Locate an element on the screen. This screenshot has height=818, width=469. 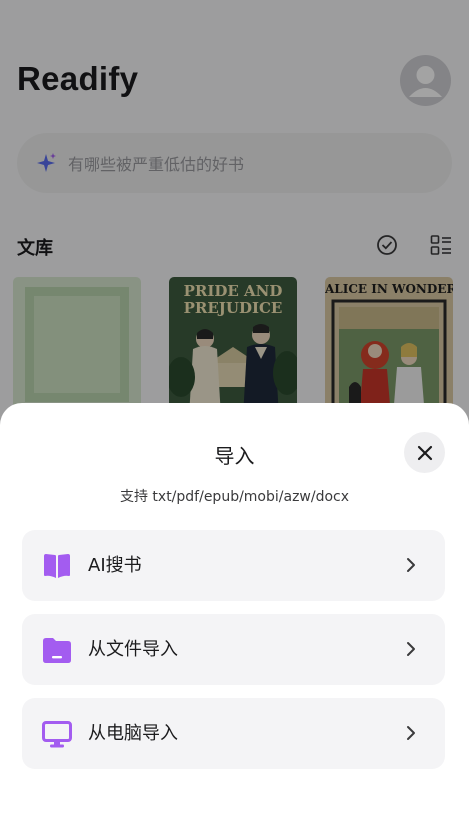
book-icon is located at coordinates (57, 566).